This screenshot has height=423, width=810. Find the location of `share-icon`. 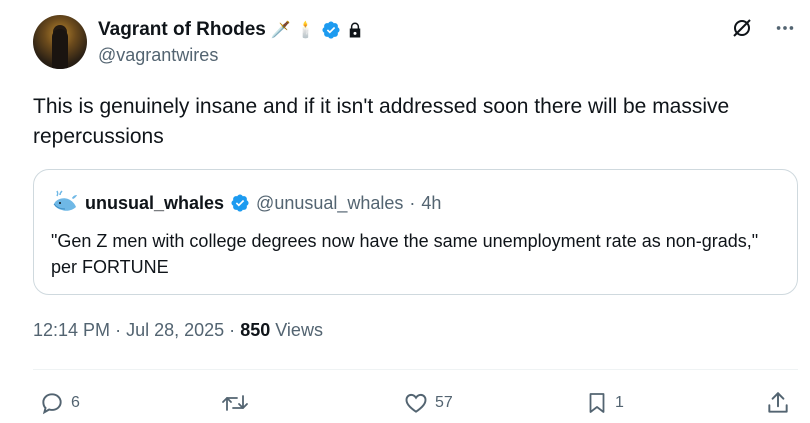

share-icon is located at coordinates (778, 403).